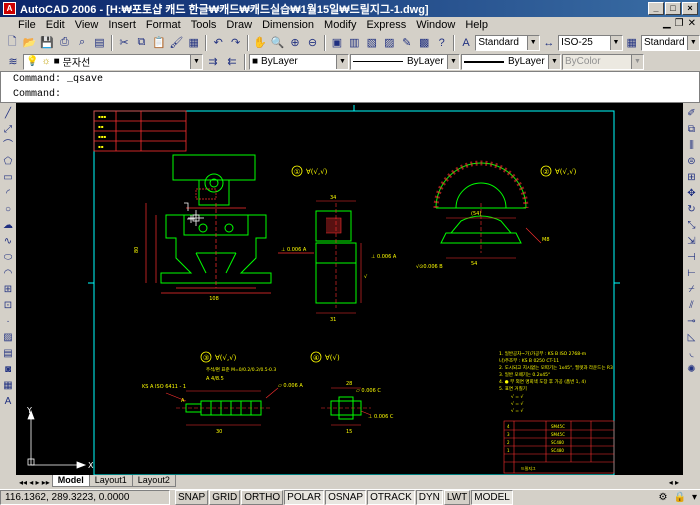 The width and height of the screenshot is (700, 505). I want to click on command-window: Command: _qsave Command:, so click(350, 87).